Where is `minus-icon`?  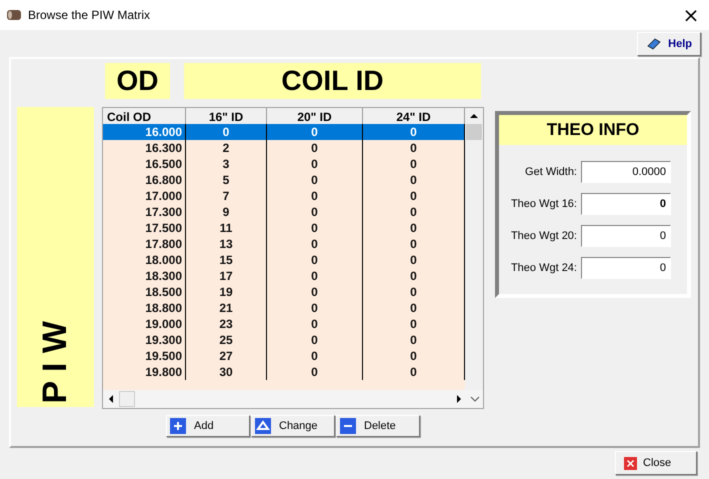 minus-icon is located at coordinates (348, 426).